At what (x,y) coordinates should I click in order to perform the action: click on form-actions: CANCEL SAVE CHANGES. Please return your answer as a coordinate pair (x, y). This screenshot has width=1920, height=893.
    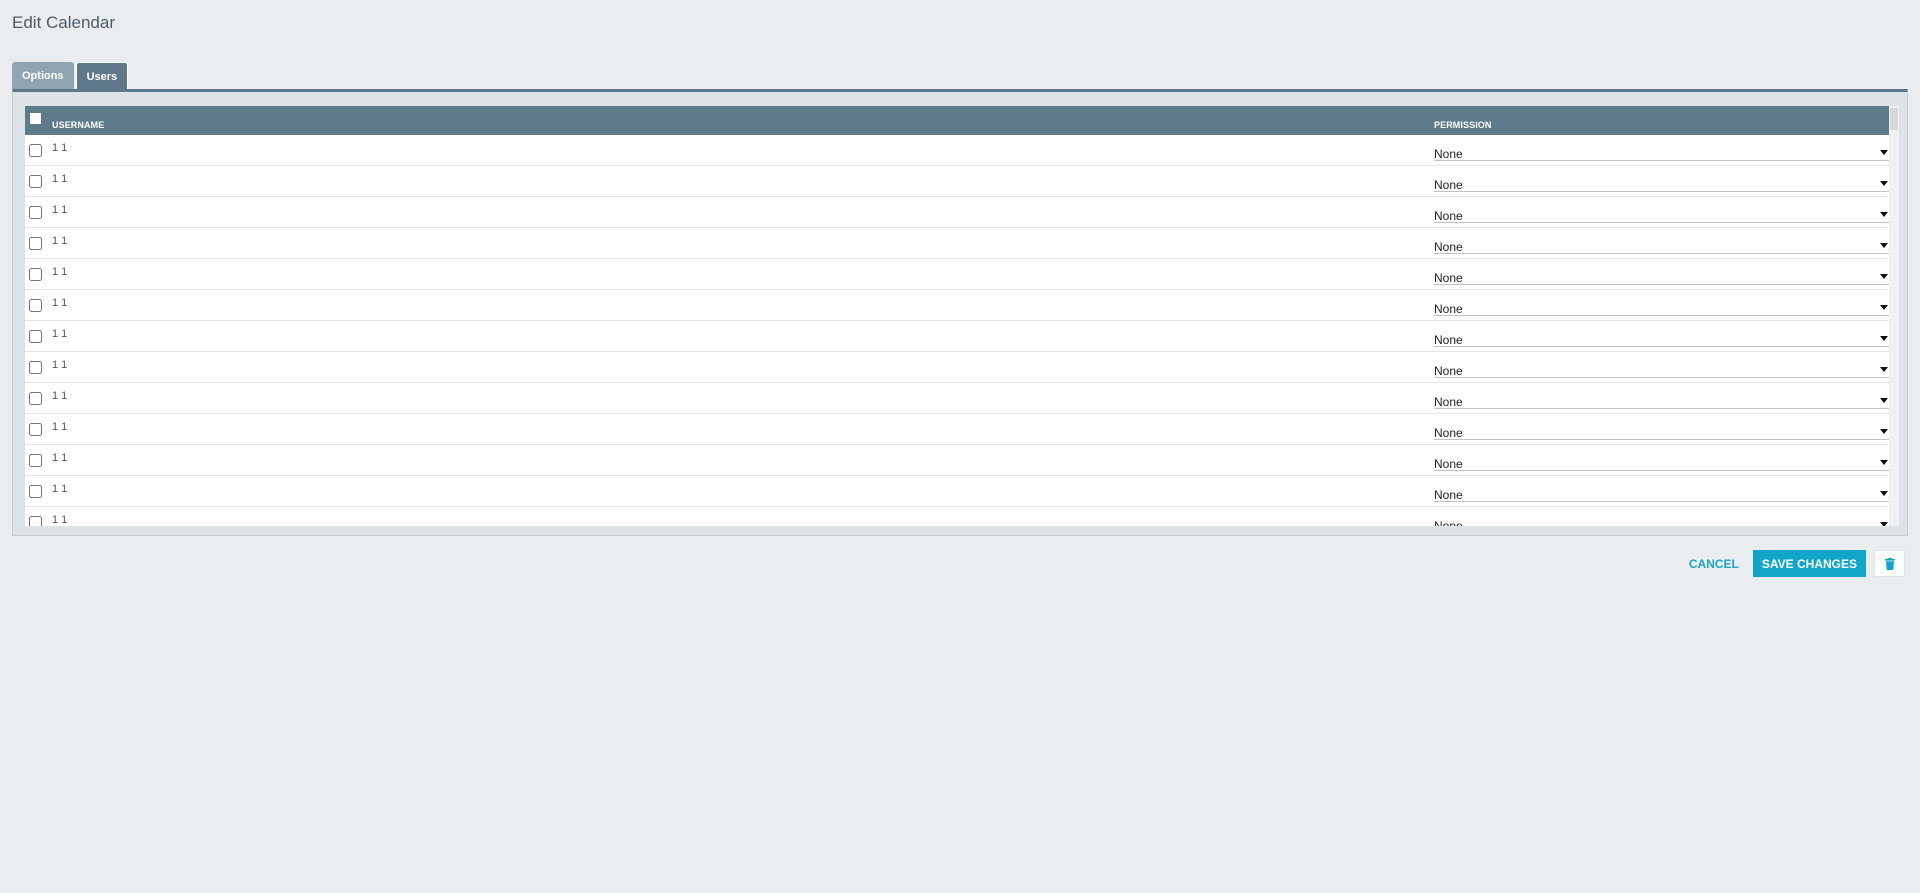
    Looking at the image, I should click on (1794, 563).